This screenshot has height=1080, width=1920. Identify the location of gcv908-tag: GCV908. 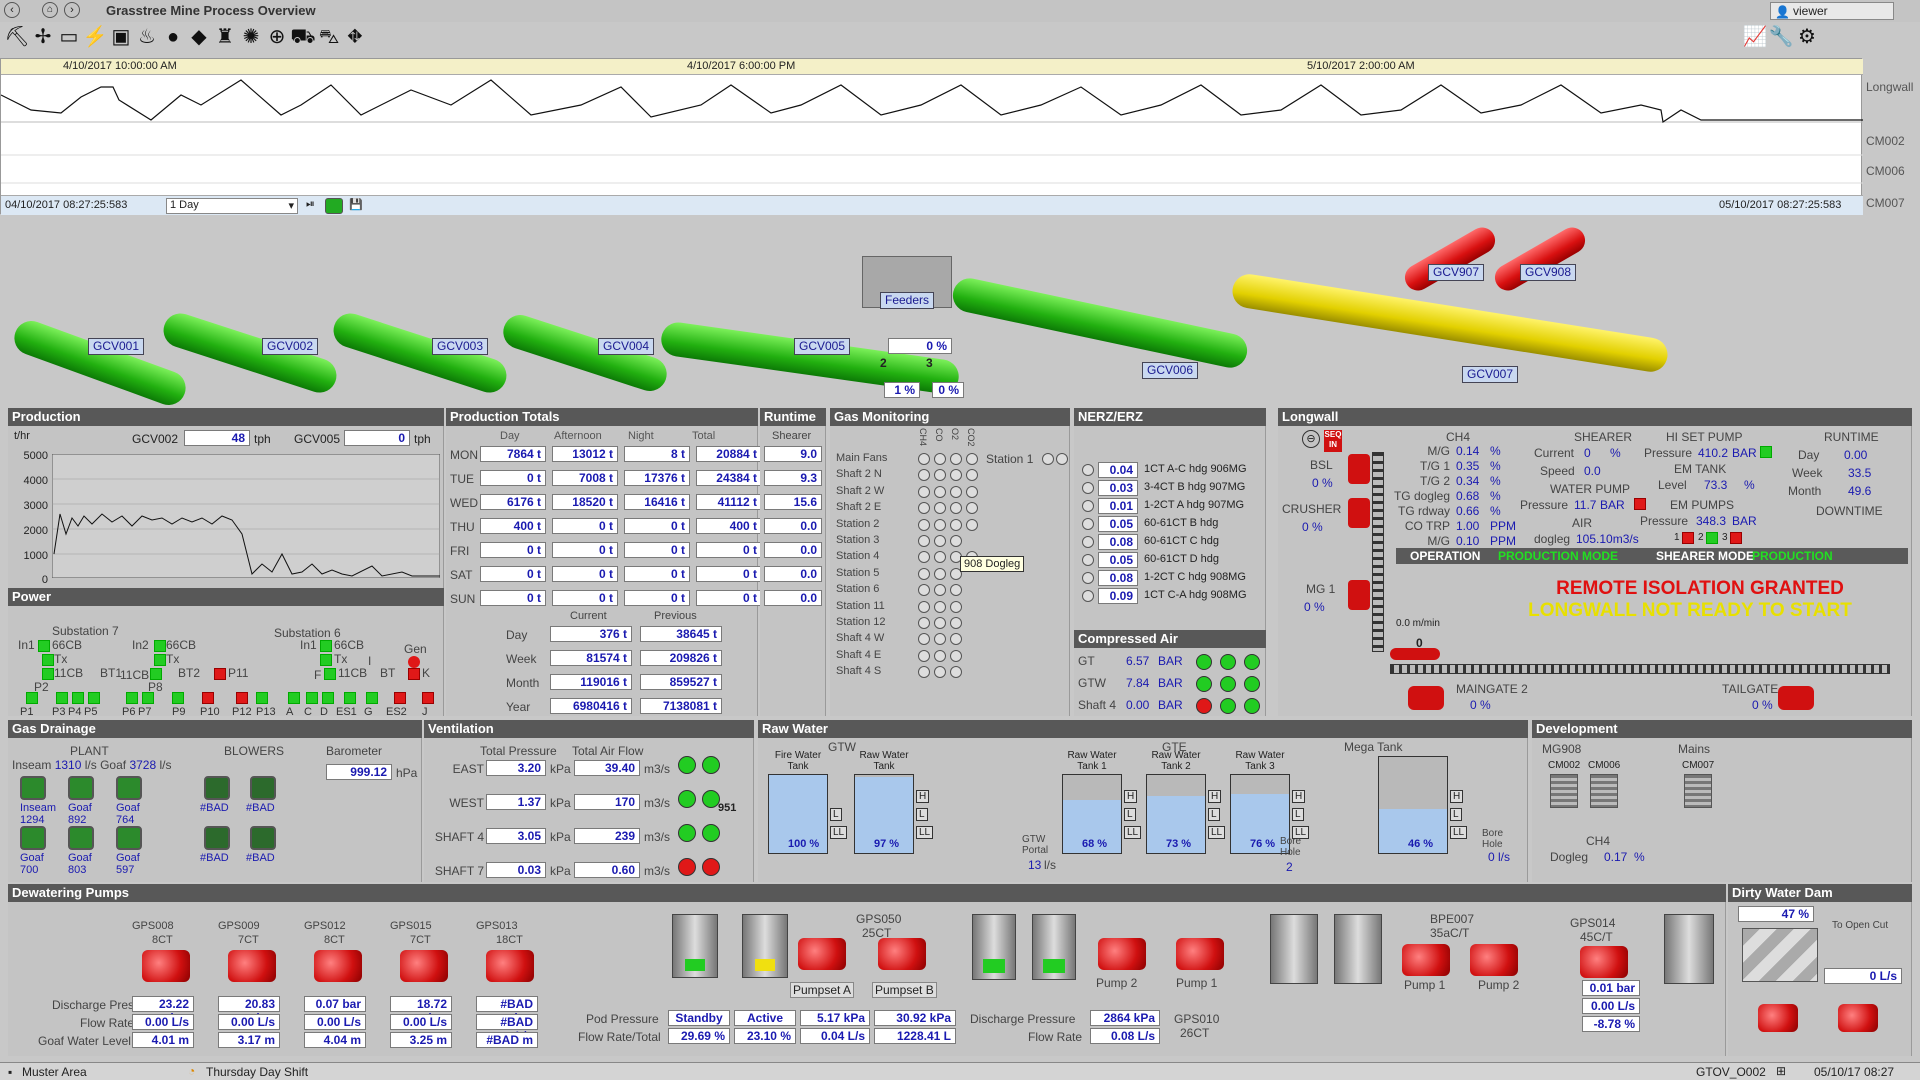
(1548, 272).